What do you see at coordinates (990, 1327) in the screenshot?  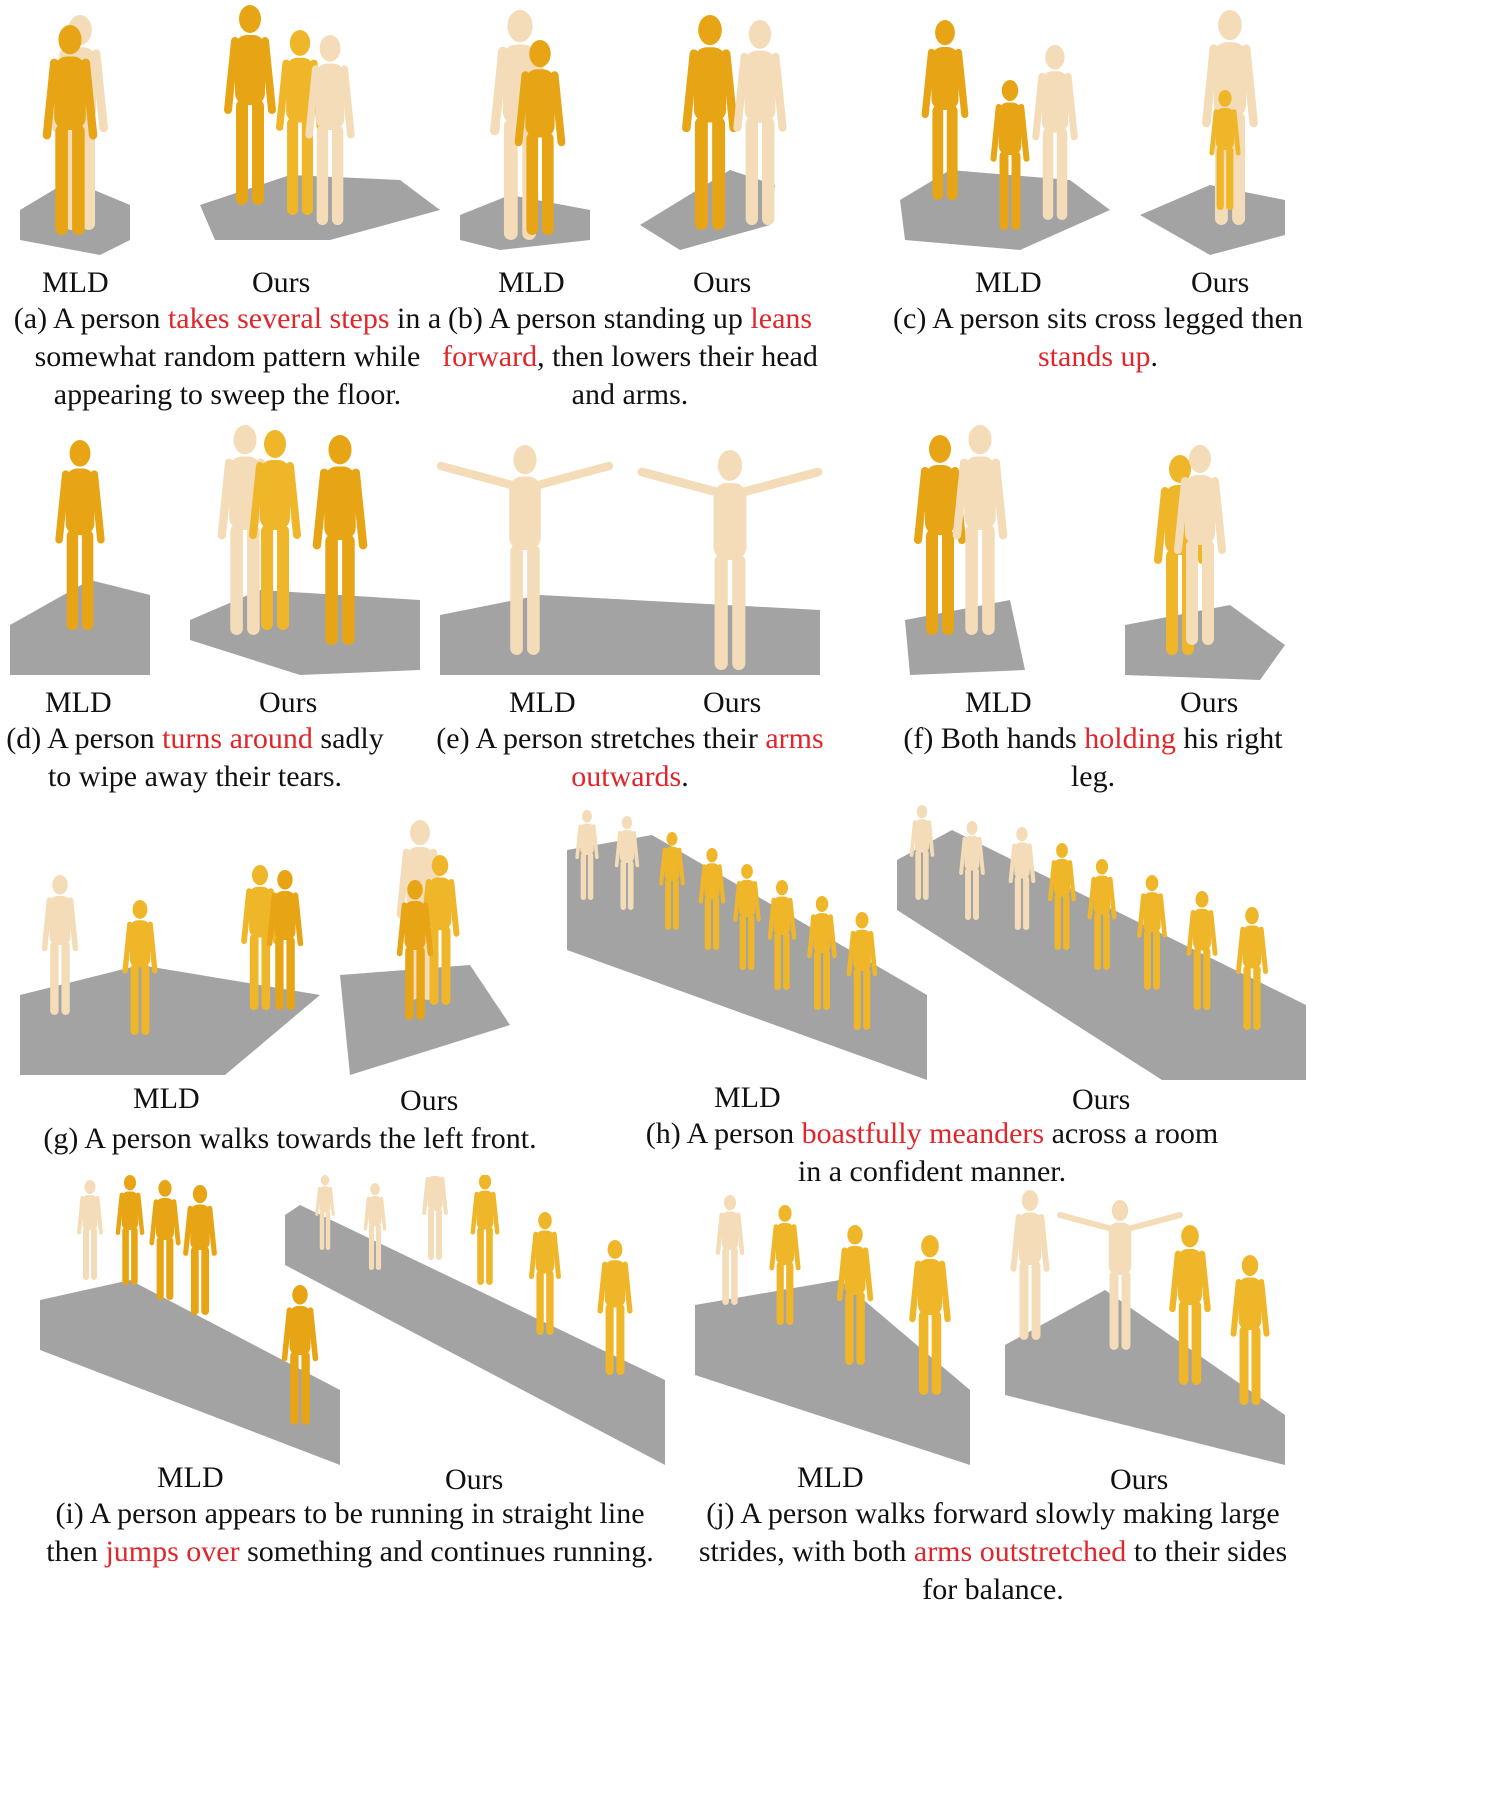 I see `panel-j-render` at bounding box center [990, 1327].